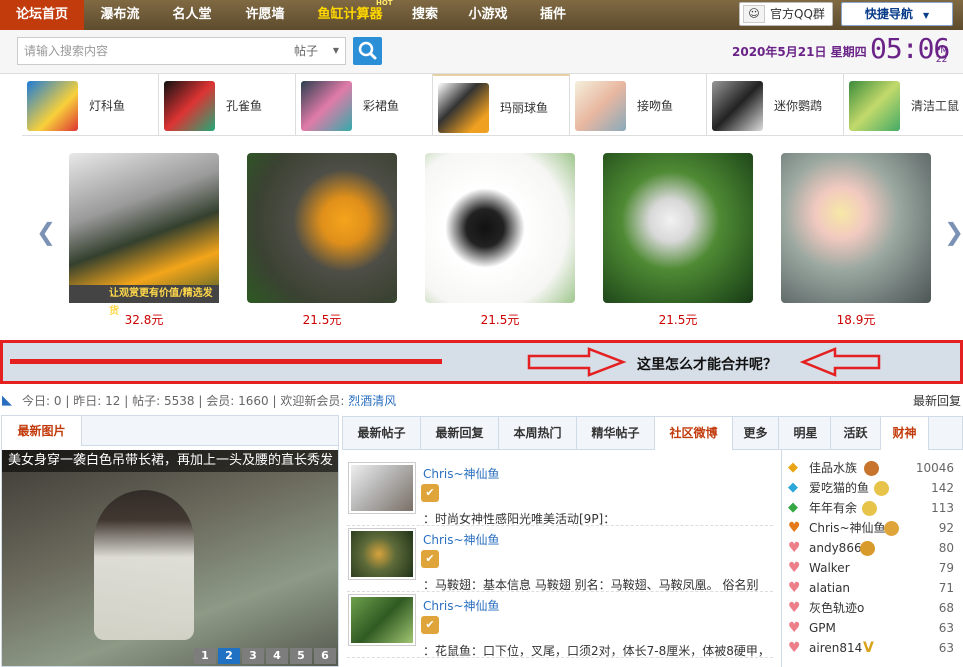  I want to click on nav-wish-wall: 许愿墙, so click(265, 15).